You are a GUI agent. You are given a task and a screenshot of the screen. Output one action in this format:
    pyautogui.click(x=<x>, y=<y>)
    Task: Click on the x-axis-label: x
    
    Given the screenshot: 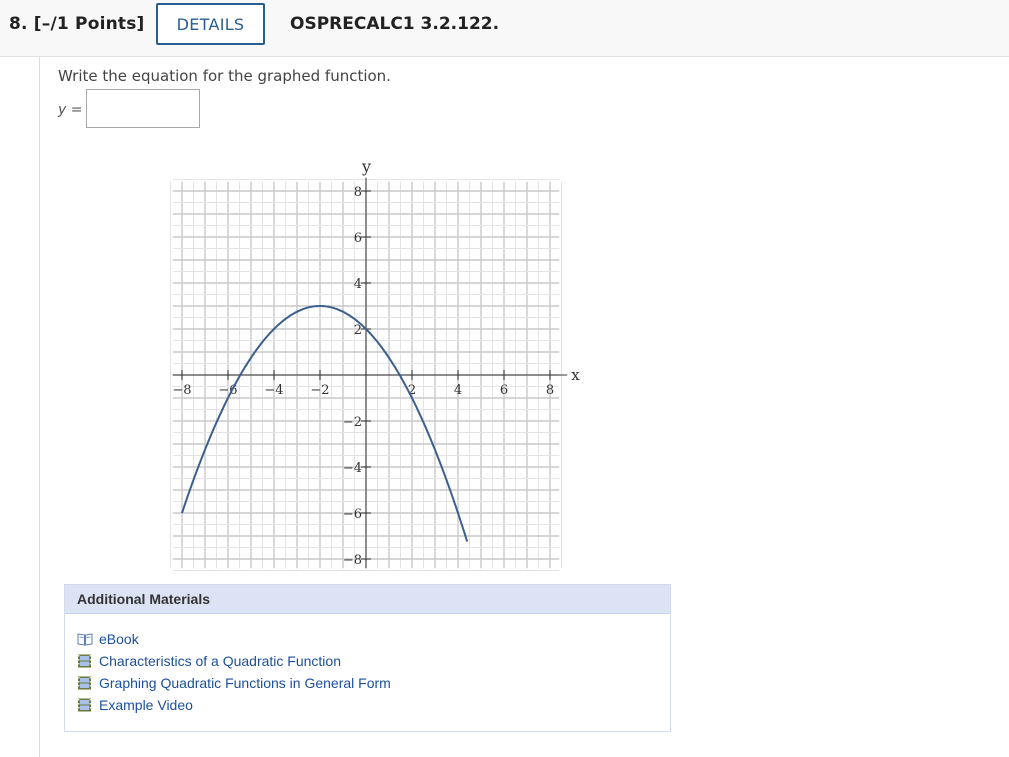 What is the action you would take?
    pyautogui.click(x=575, y=375)
    